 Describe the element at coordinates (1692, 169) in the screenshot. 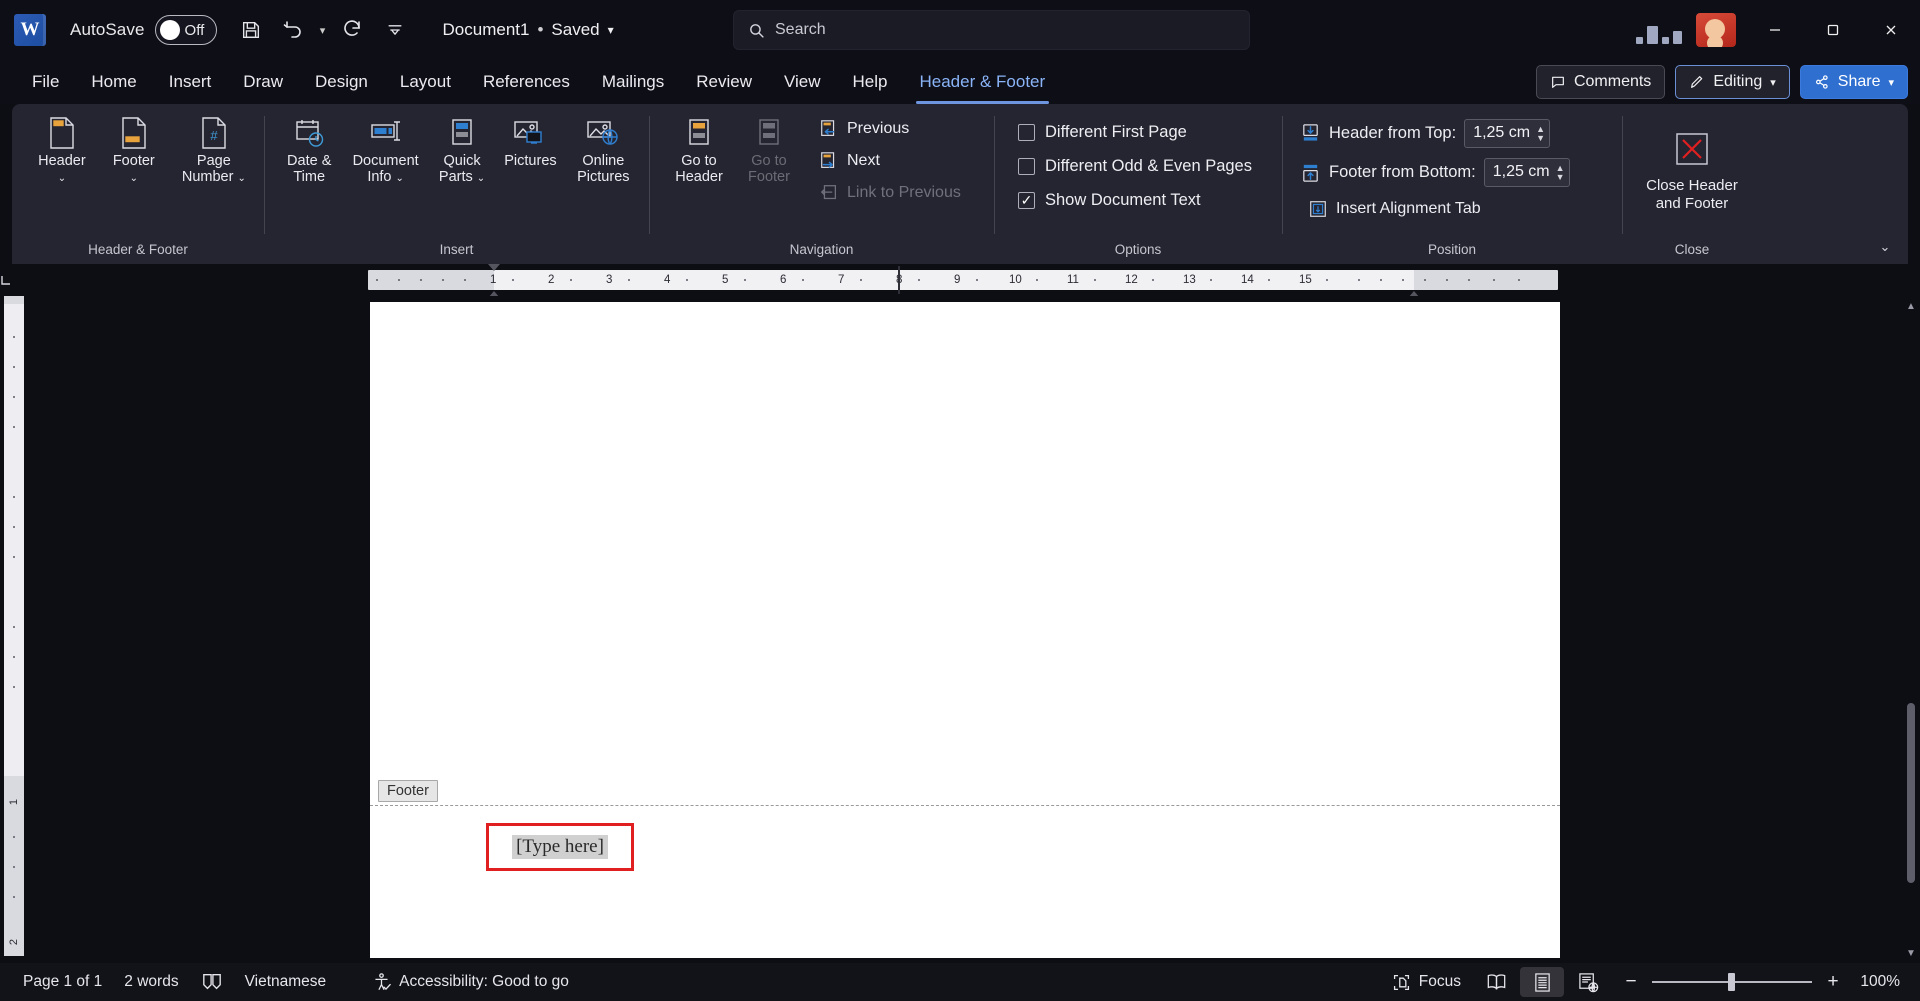

I see `close-header-and-footer-button: Close Header and Footer` at that location.